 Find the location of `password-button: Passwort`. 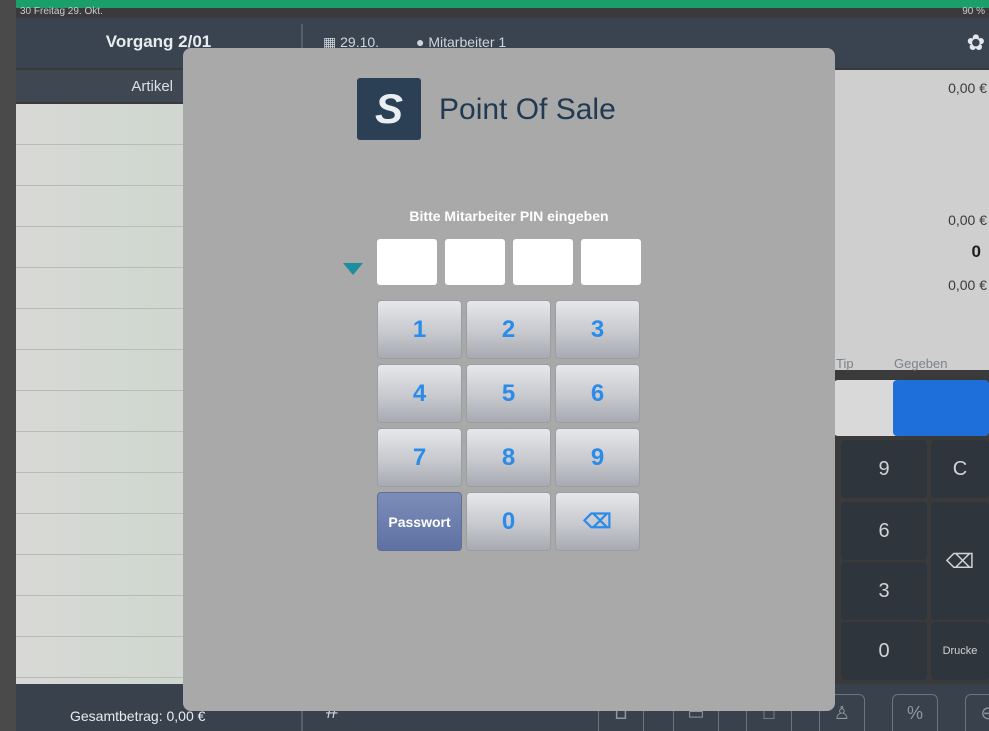

password-button: Passwort is located at coordinates (419, 521).